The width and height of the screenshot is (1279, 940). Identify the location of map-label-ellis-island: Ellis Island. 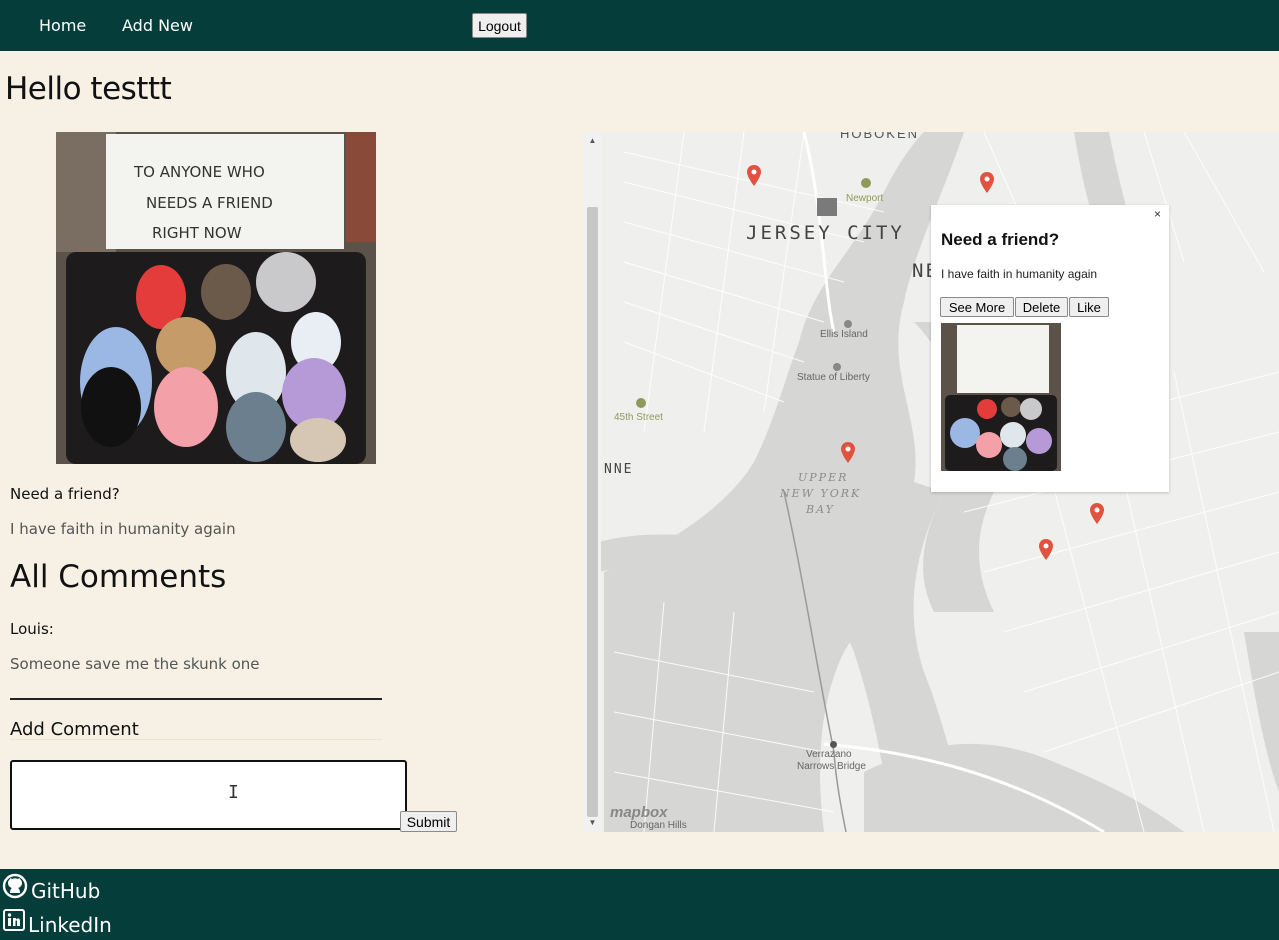
(844, 334).